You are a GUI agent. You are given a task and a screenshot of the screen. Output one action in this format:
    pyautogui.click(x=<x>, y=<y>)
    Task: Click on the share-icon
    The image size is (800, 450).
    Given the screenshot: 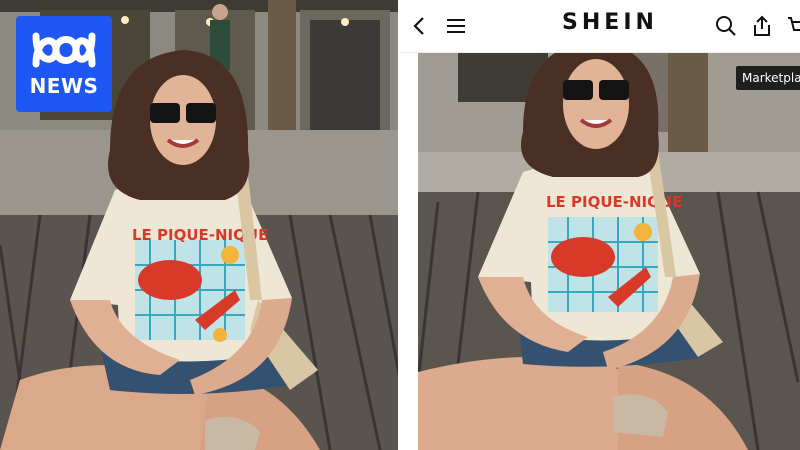 What is the action you would take?
    pyautogui.click(x=762, y=26)
    